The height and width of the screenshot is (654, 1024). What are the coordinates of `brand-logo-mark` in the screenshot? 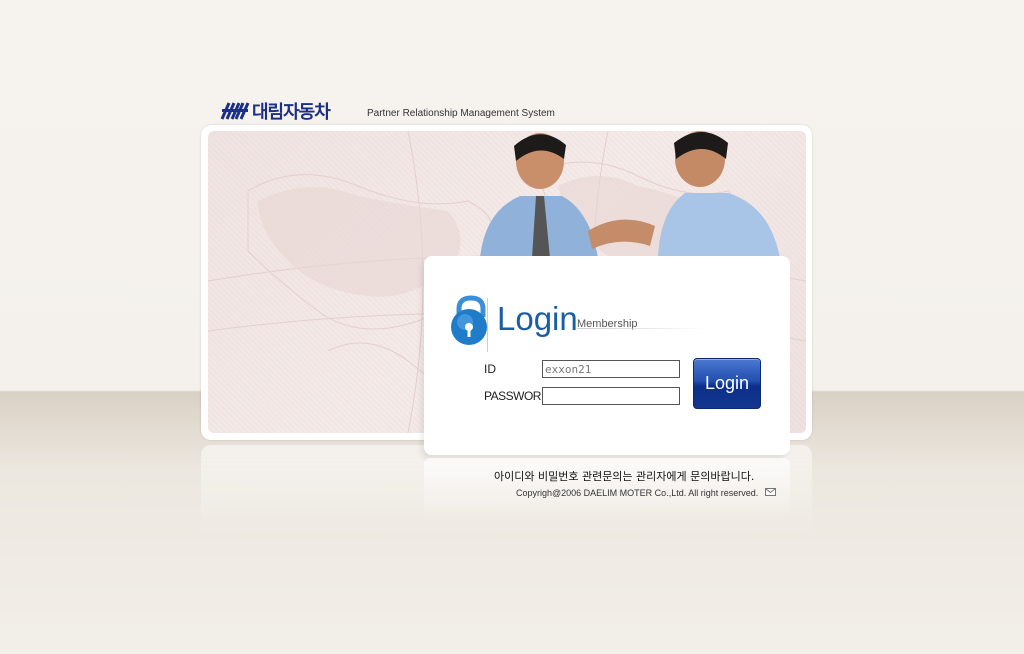 It's located at (235, 111).